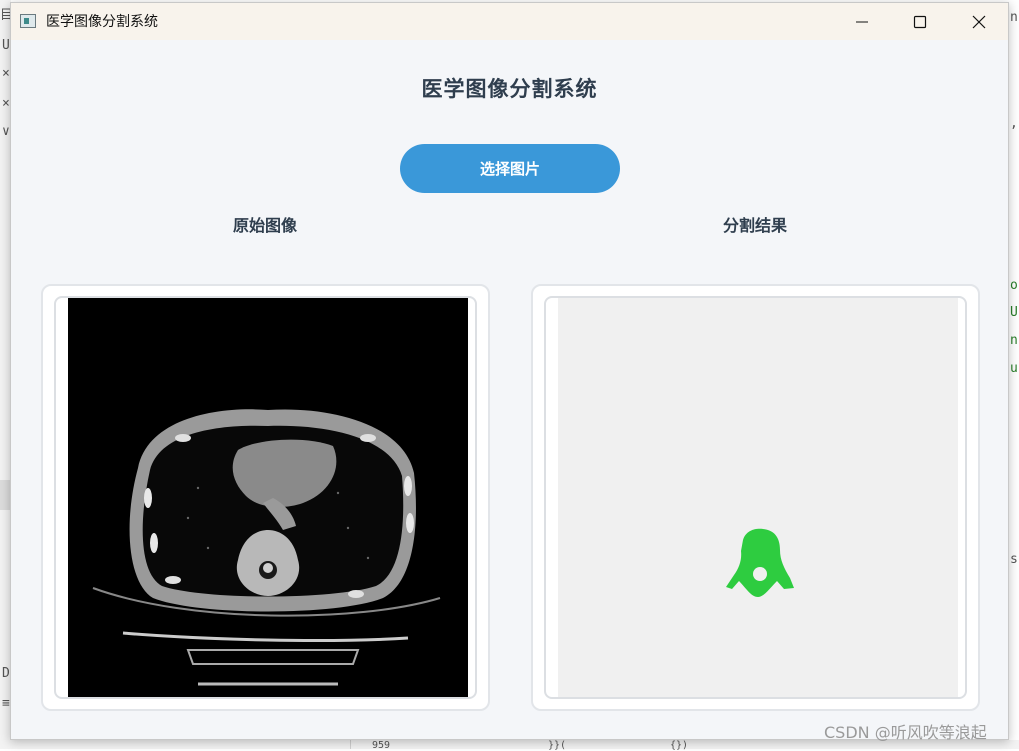 Image resolution: width=1019 pixels, height=751 pixels. Describe the element at coordinates (1014, 285) in the screenshot. I see `background-fragment: o` at that location.